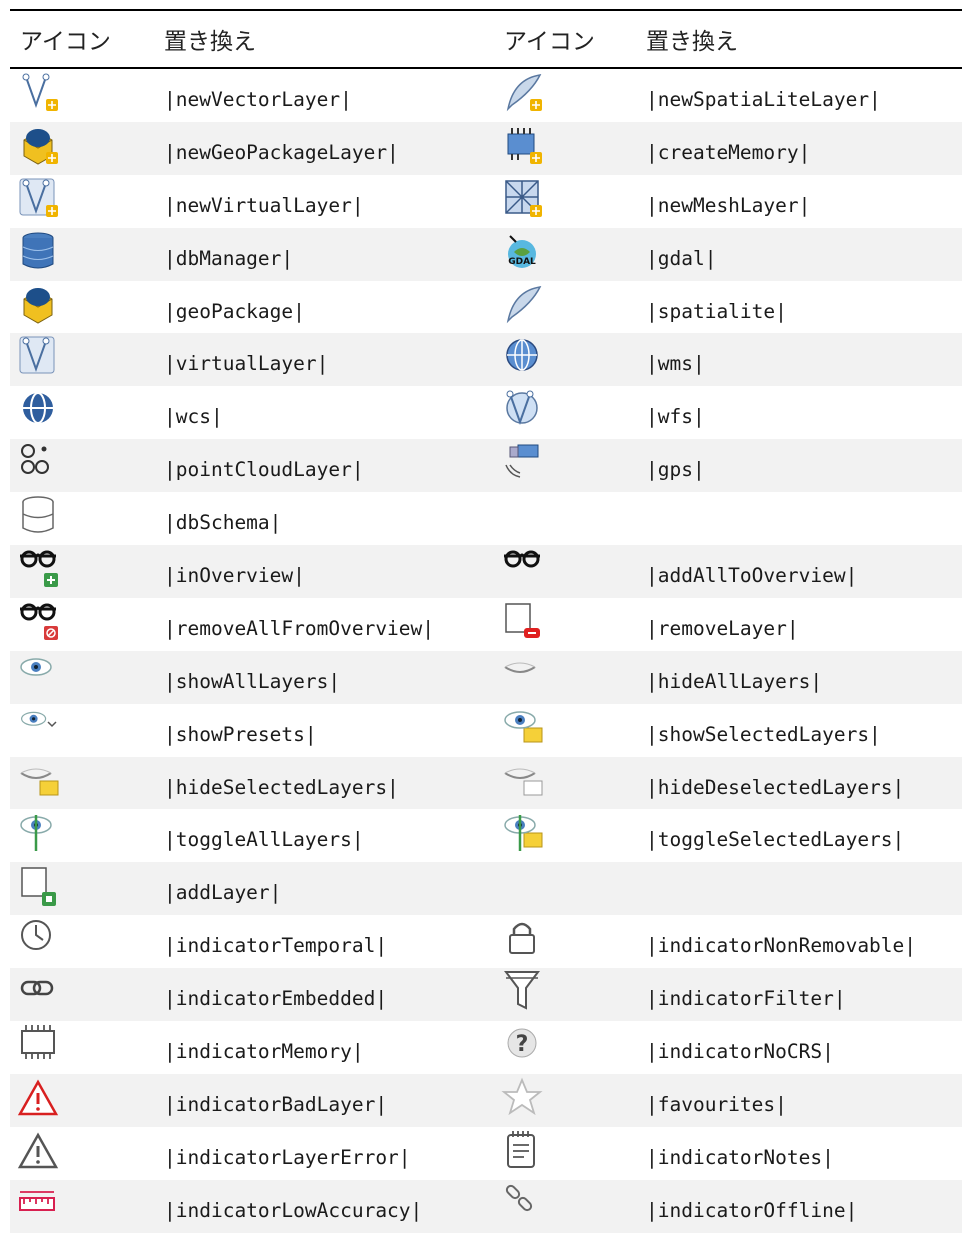 This screenshot has width=971, height=1233. What do you see at coordinates (486, 254) in the screenshot?
I see `table-row: |dbManager| GDAL |gdal|` at bounding box center [486, 254].